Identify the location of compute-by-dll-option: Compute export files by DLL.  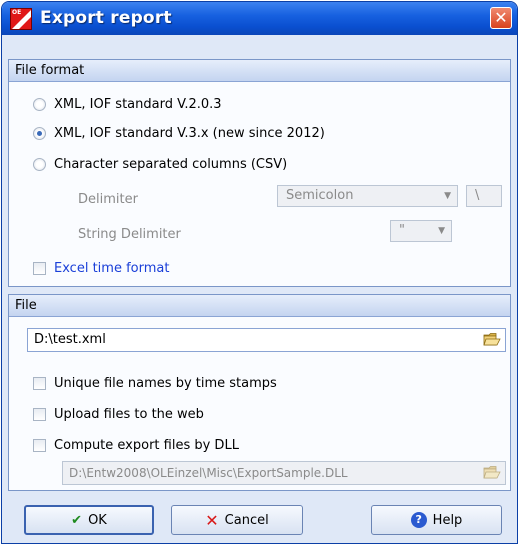
(136, 445).